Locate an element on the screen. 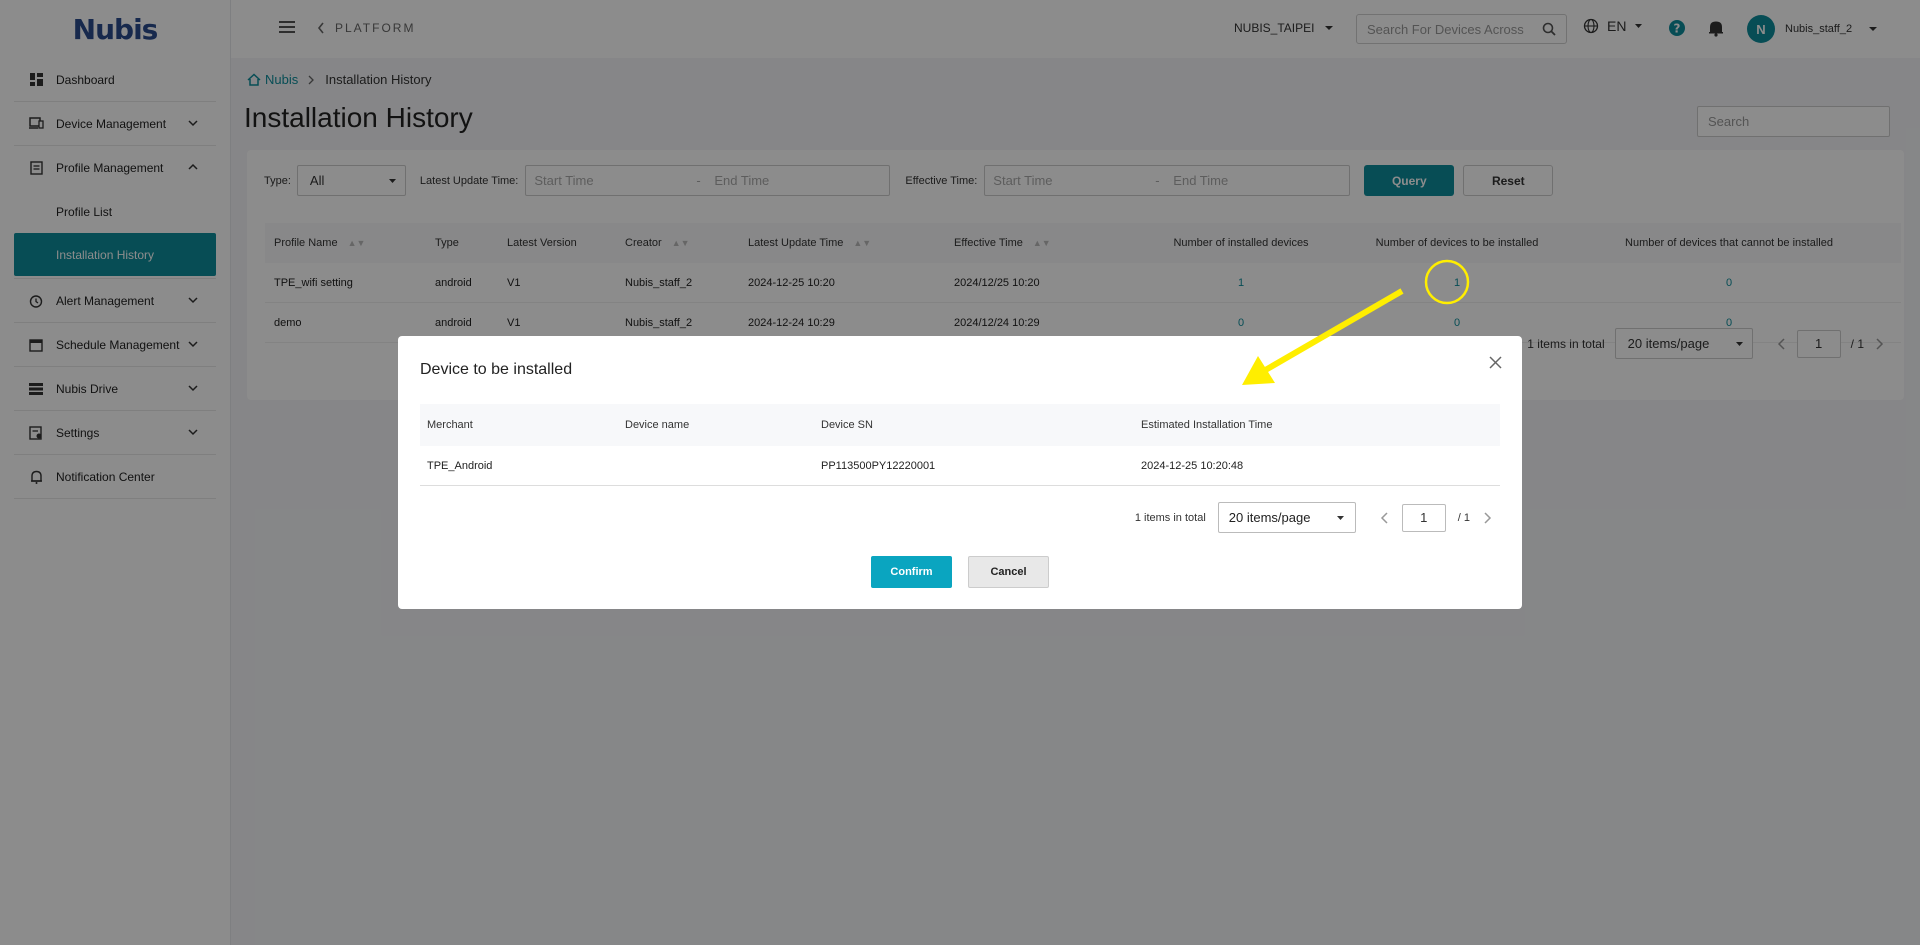 The height and width of the screenshot is (945, 1920). col-device-name: Device name is located at coordinates (657, 425).